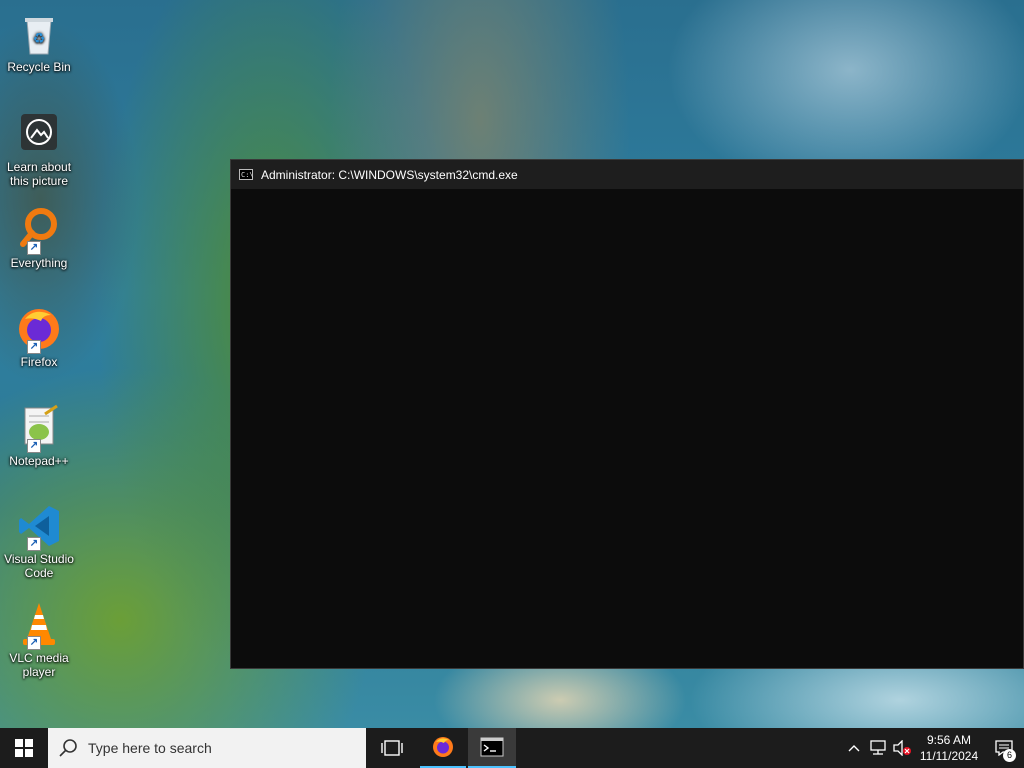  What do you see at coordinates (39, 526) in the screenshot?
I see `vscode-icon: ↗` at bounding box center [39, 526].